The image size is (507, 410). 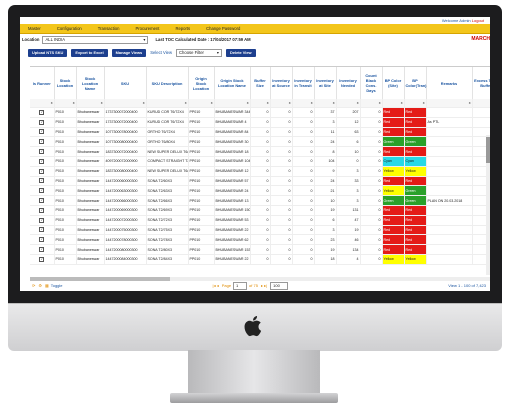 What do you see at coordinates (241, 52) in the screenshot?
I see `delete-view-button: Delete View` at bounding box center [241, 52].